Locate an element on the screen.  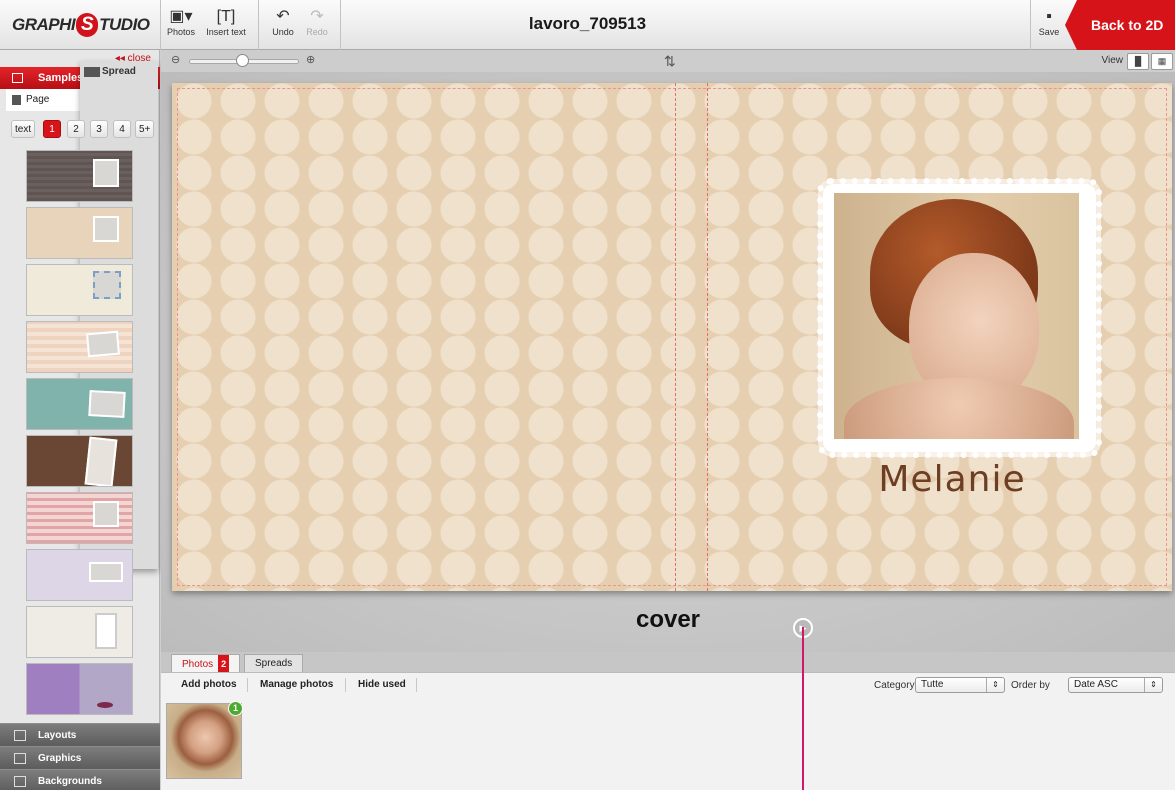
photos-icon: ▣▾ is located at coordinates (181, 16).